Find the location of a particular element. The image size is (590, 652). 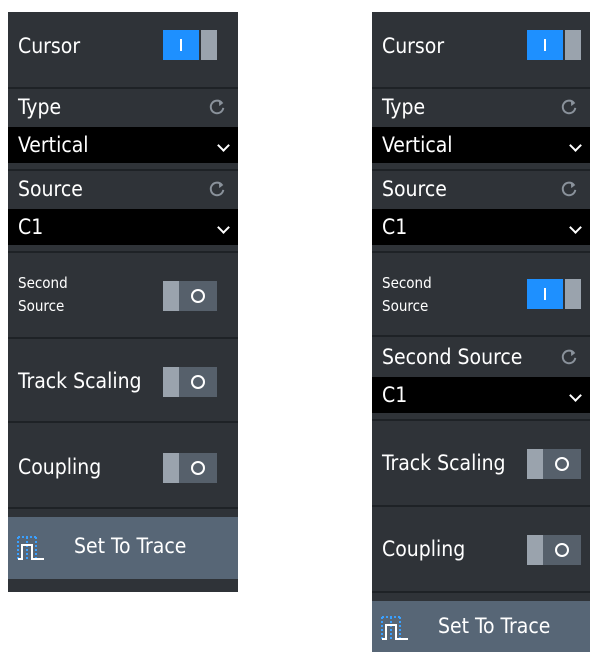

second-source-value: C1 is located at coordinates (395, 395).